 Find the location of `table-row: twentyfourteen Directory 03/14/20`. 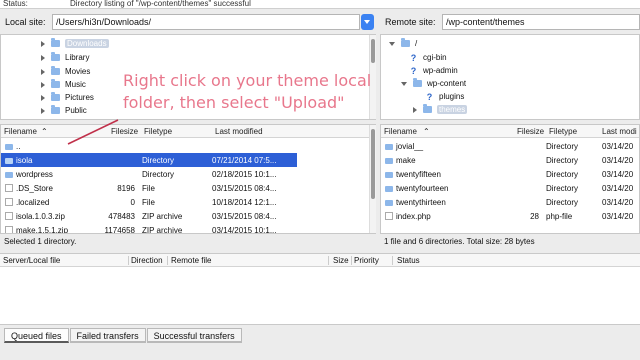

table-row: twentyfourteen Directory 03/14/20 is located at coordinates (510, 188).